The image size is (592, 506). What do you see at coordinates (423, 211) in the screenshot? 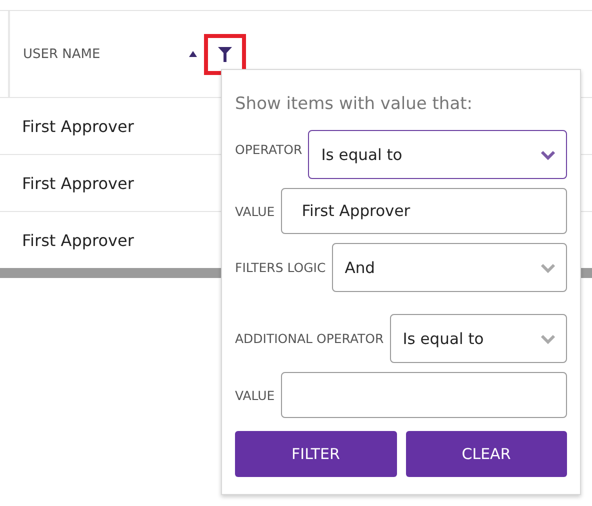
I see `input-field: First Approver` at bounding box center [423, 211].